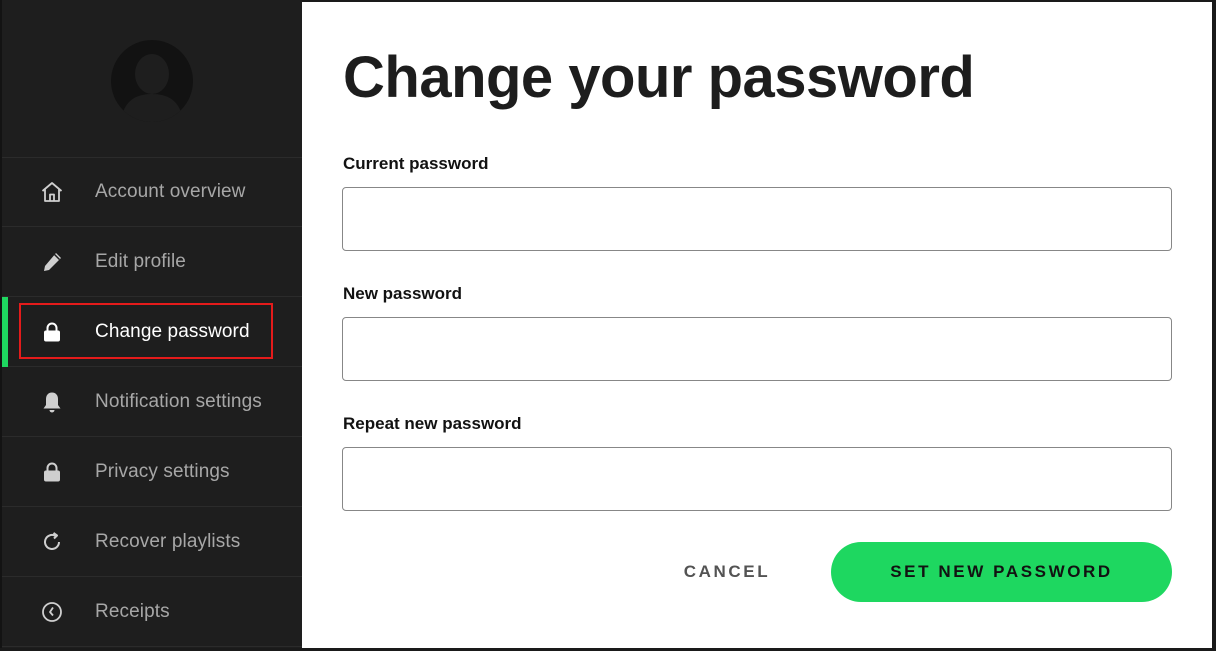 This screenshot has height=651, width=1216. I want to click on sidebar-item-recover-playlists: Recover playlists, so click(152, 542).